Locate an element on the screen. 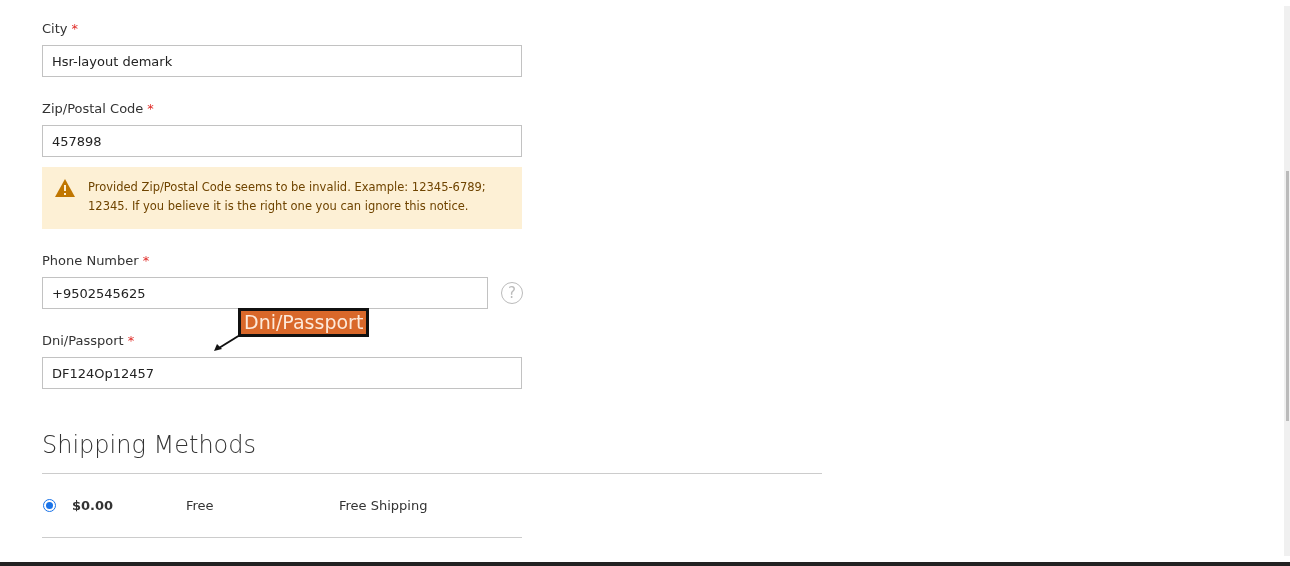  method-name: Free is located at coordinates (200, 505).